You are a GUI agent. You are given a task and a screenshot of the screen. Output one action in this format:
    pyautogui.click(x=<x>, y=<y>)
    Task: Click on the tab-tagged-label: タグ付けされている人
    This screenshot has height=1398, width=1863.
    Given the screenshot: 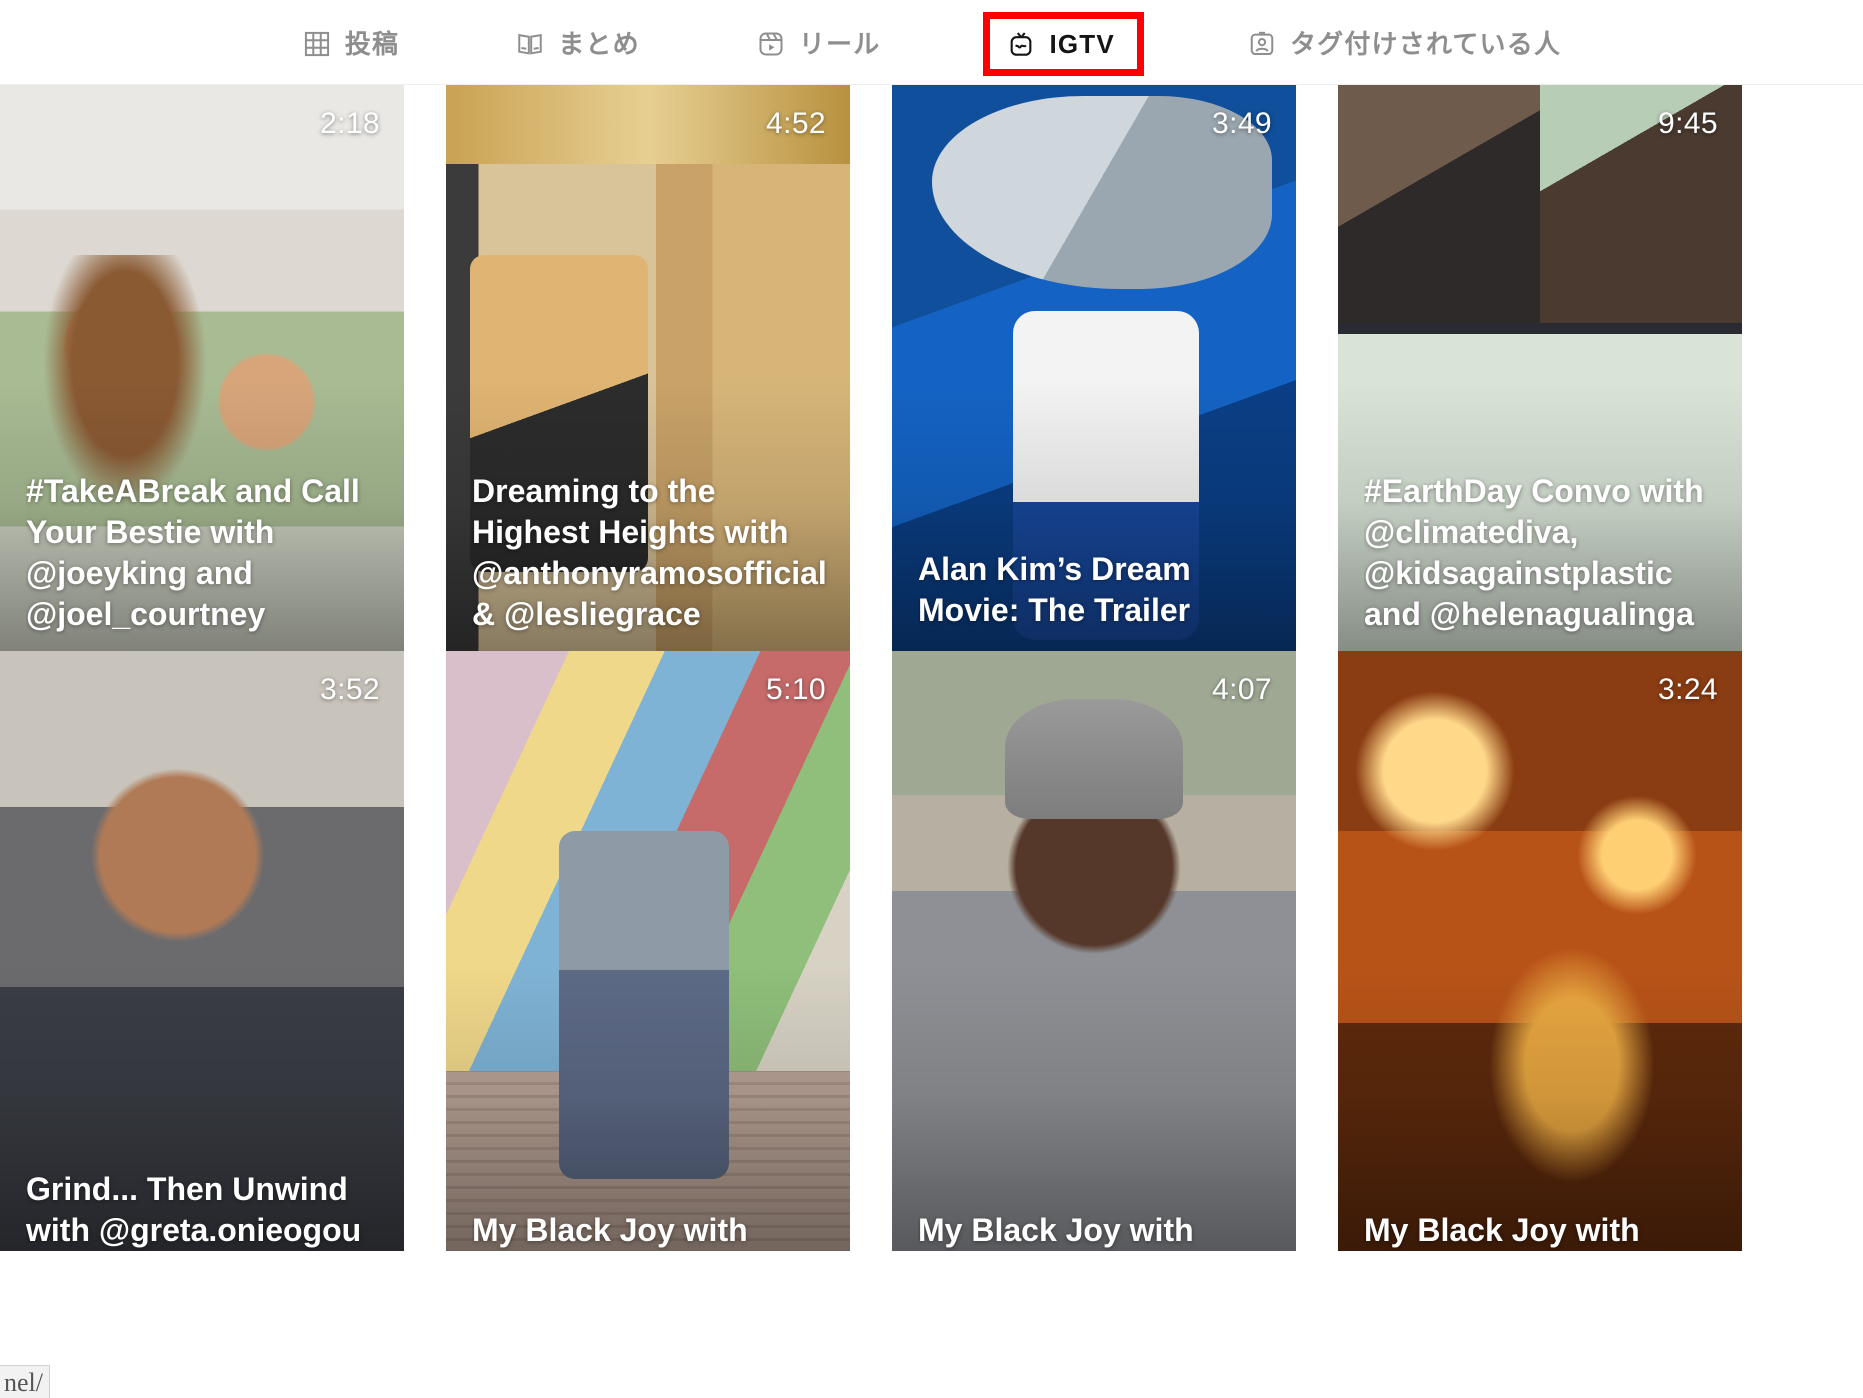 What is the action you would take?
    pyautogui.click(x=1425, y=44)
    